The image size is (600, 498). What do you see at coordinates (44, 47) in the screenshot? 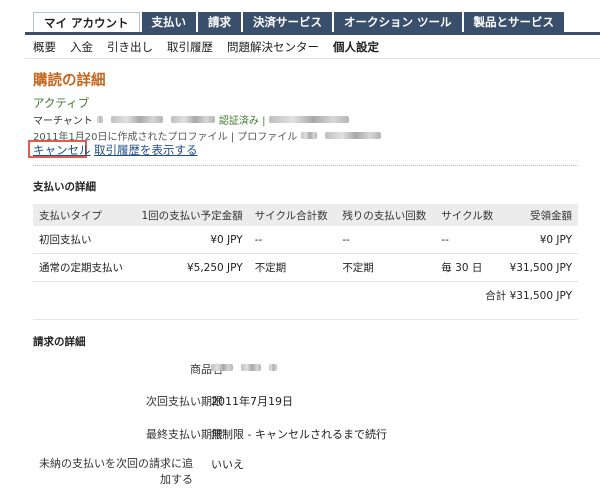
I see `subnav-overview: 概要` at bounding box center [44, 47].